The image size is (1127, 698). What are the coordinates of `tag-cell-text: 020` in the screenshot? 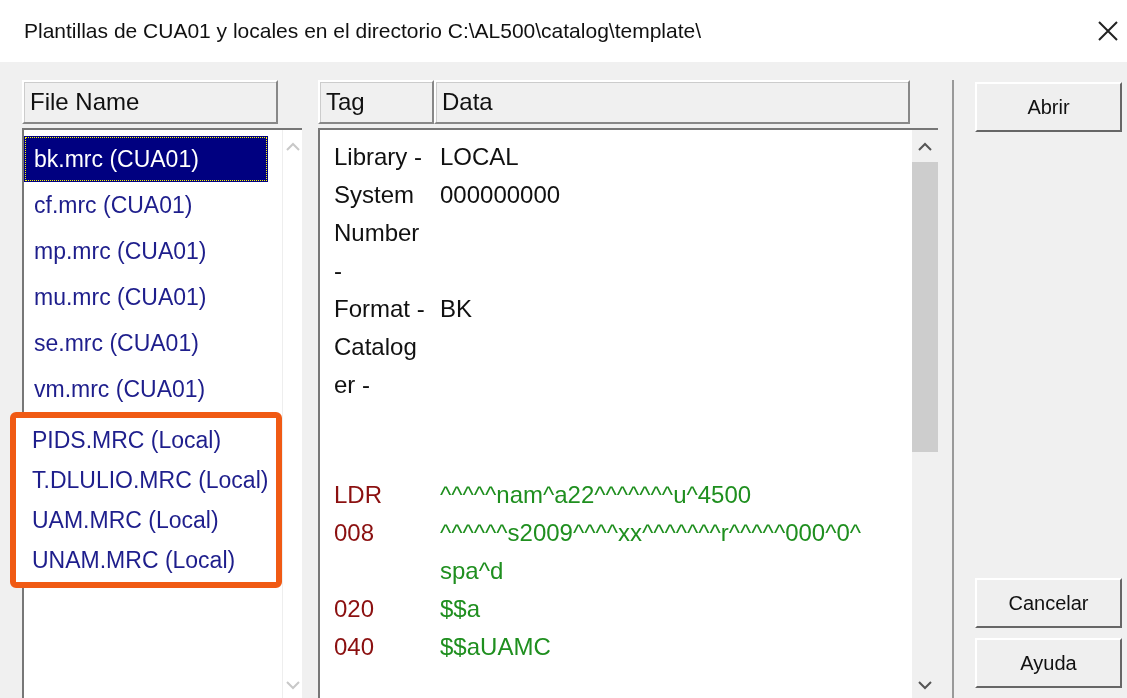 It's located at (355, 609).